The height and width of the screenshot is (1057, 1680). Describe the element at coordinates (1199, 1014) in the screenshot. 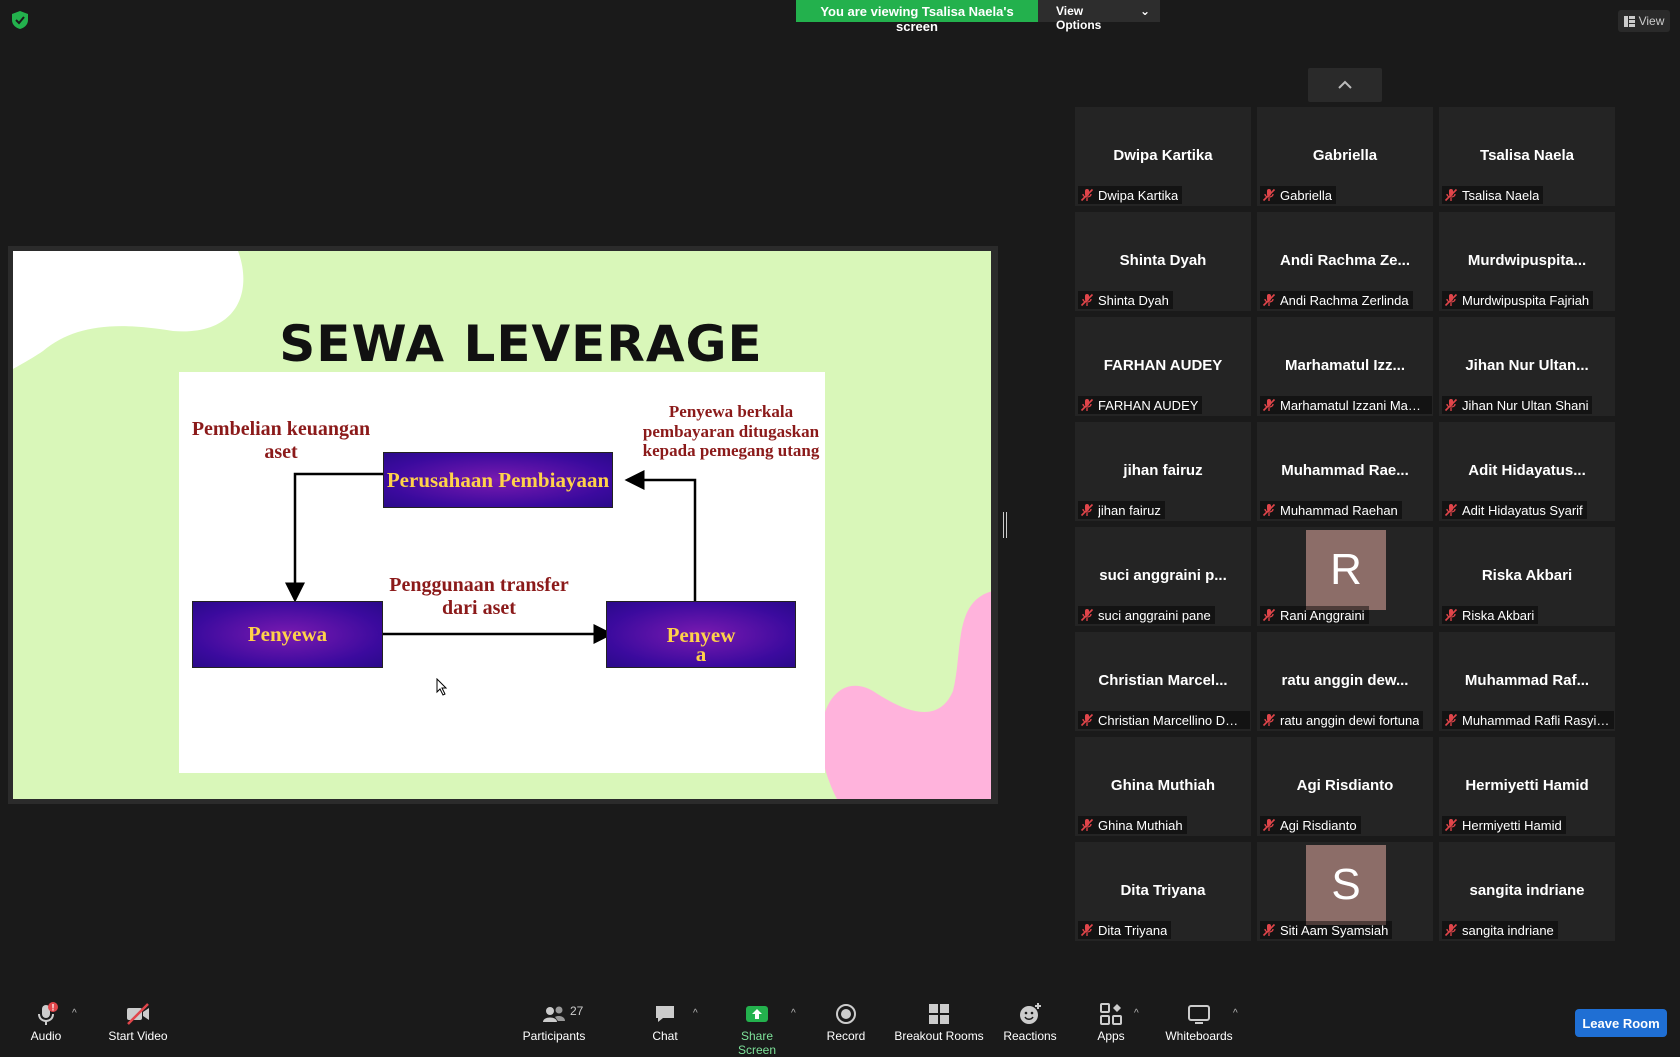

I see `whiteboard-icon` at that location.